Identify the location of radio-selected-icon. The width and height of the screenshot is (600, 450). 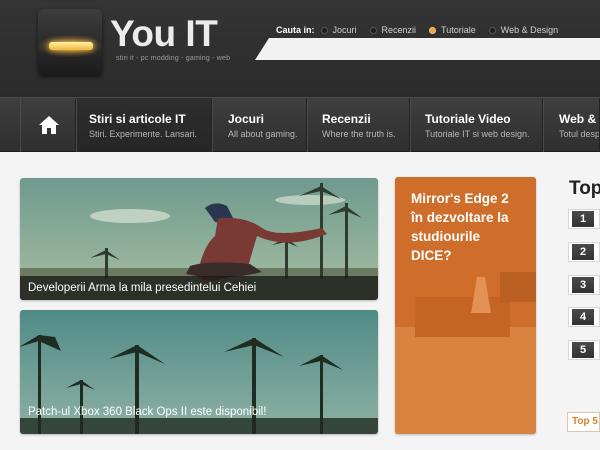
(433, 30).